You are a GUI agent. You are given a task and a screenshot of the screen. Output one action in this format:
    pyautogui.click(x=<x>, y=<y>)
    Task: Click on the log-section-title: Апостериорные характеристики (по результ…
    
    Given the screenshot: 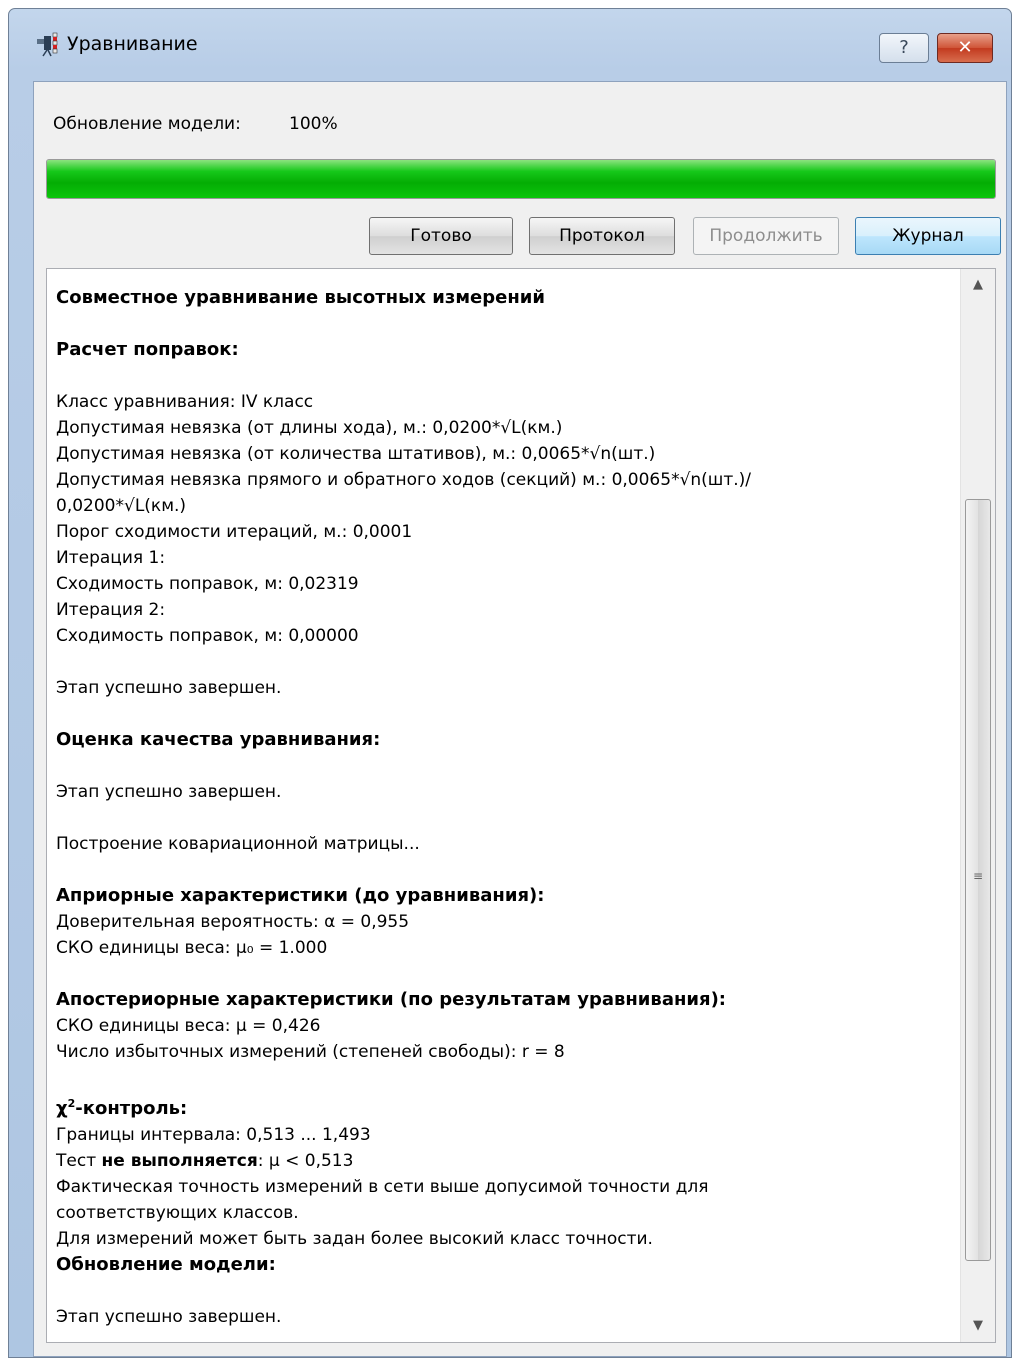 What is the action you would take?
    pyautogui.click(x=391, y=999)
    